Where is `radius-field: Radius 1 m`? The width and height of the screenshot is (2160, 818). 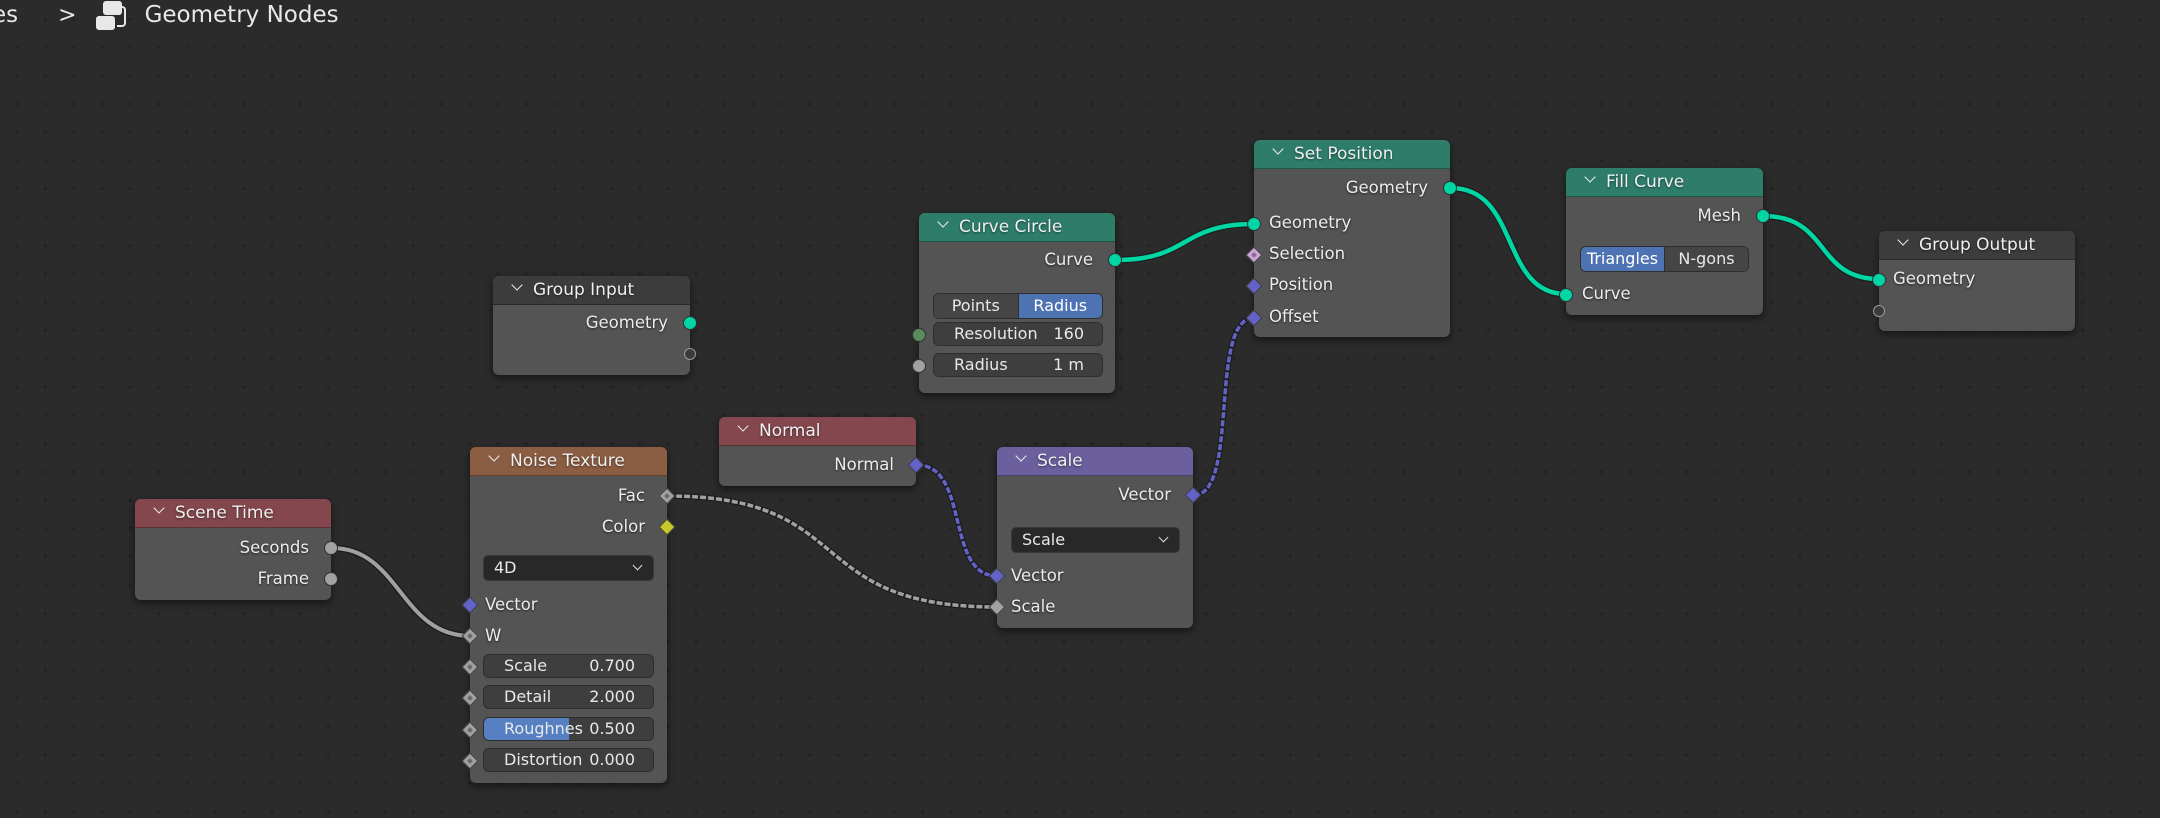
radius-field: Radius 1 m is located at coordinates (1018, 365).